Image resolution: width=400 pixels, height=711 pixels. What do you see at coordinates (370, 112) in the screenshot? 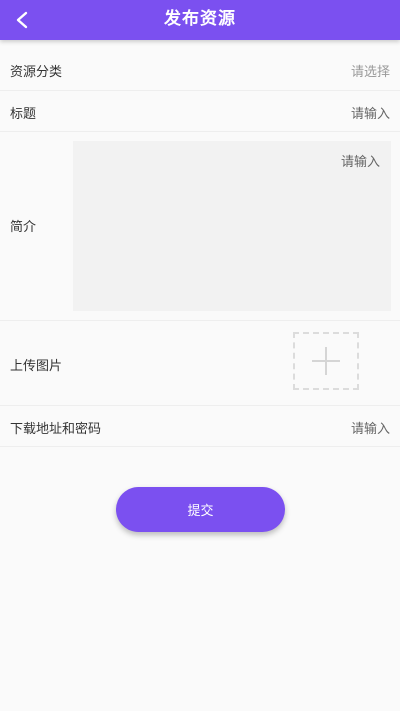
I see `title-input: 请输入` at bounding box center [370, 112].